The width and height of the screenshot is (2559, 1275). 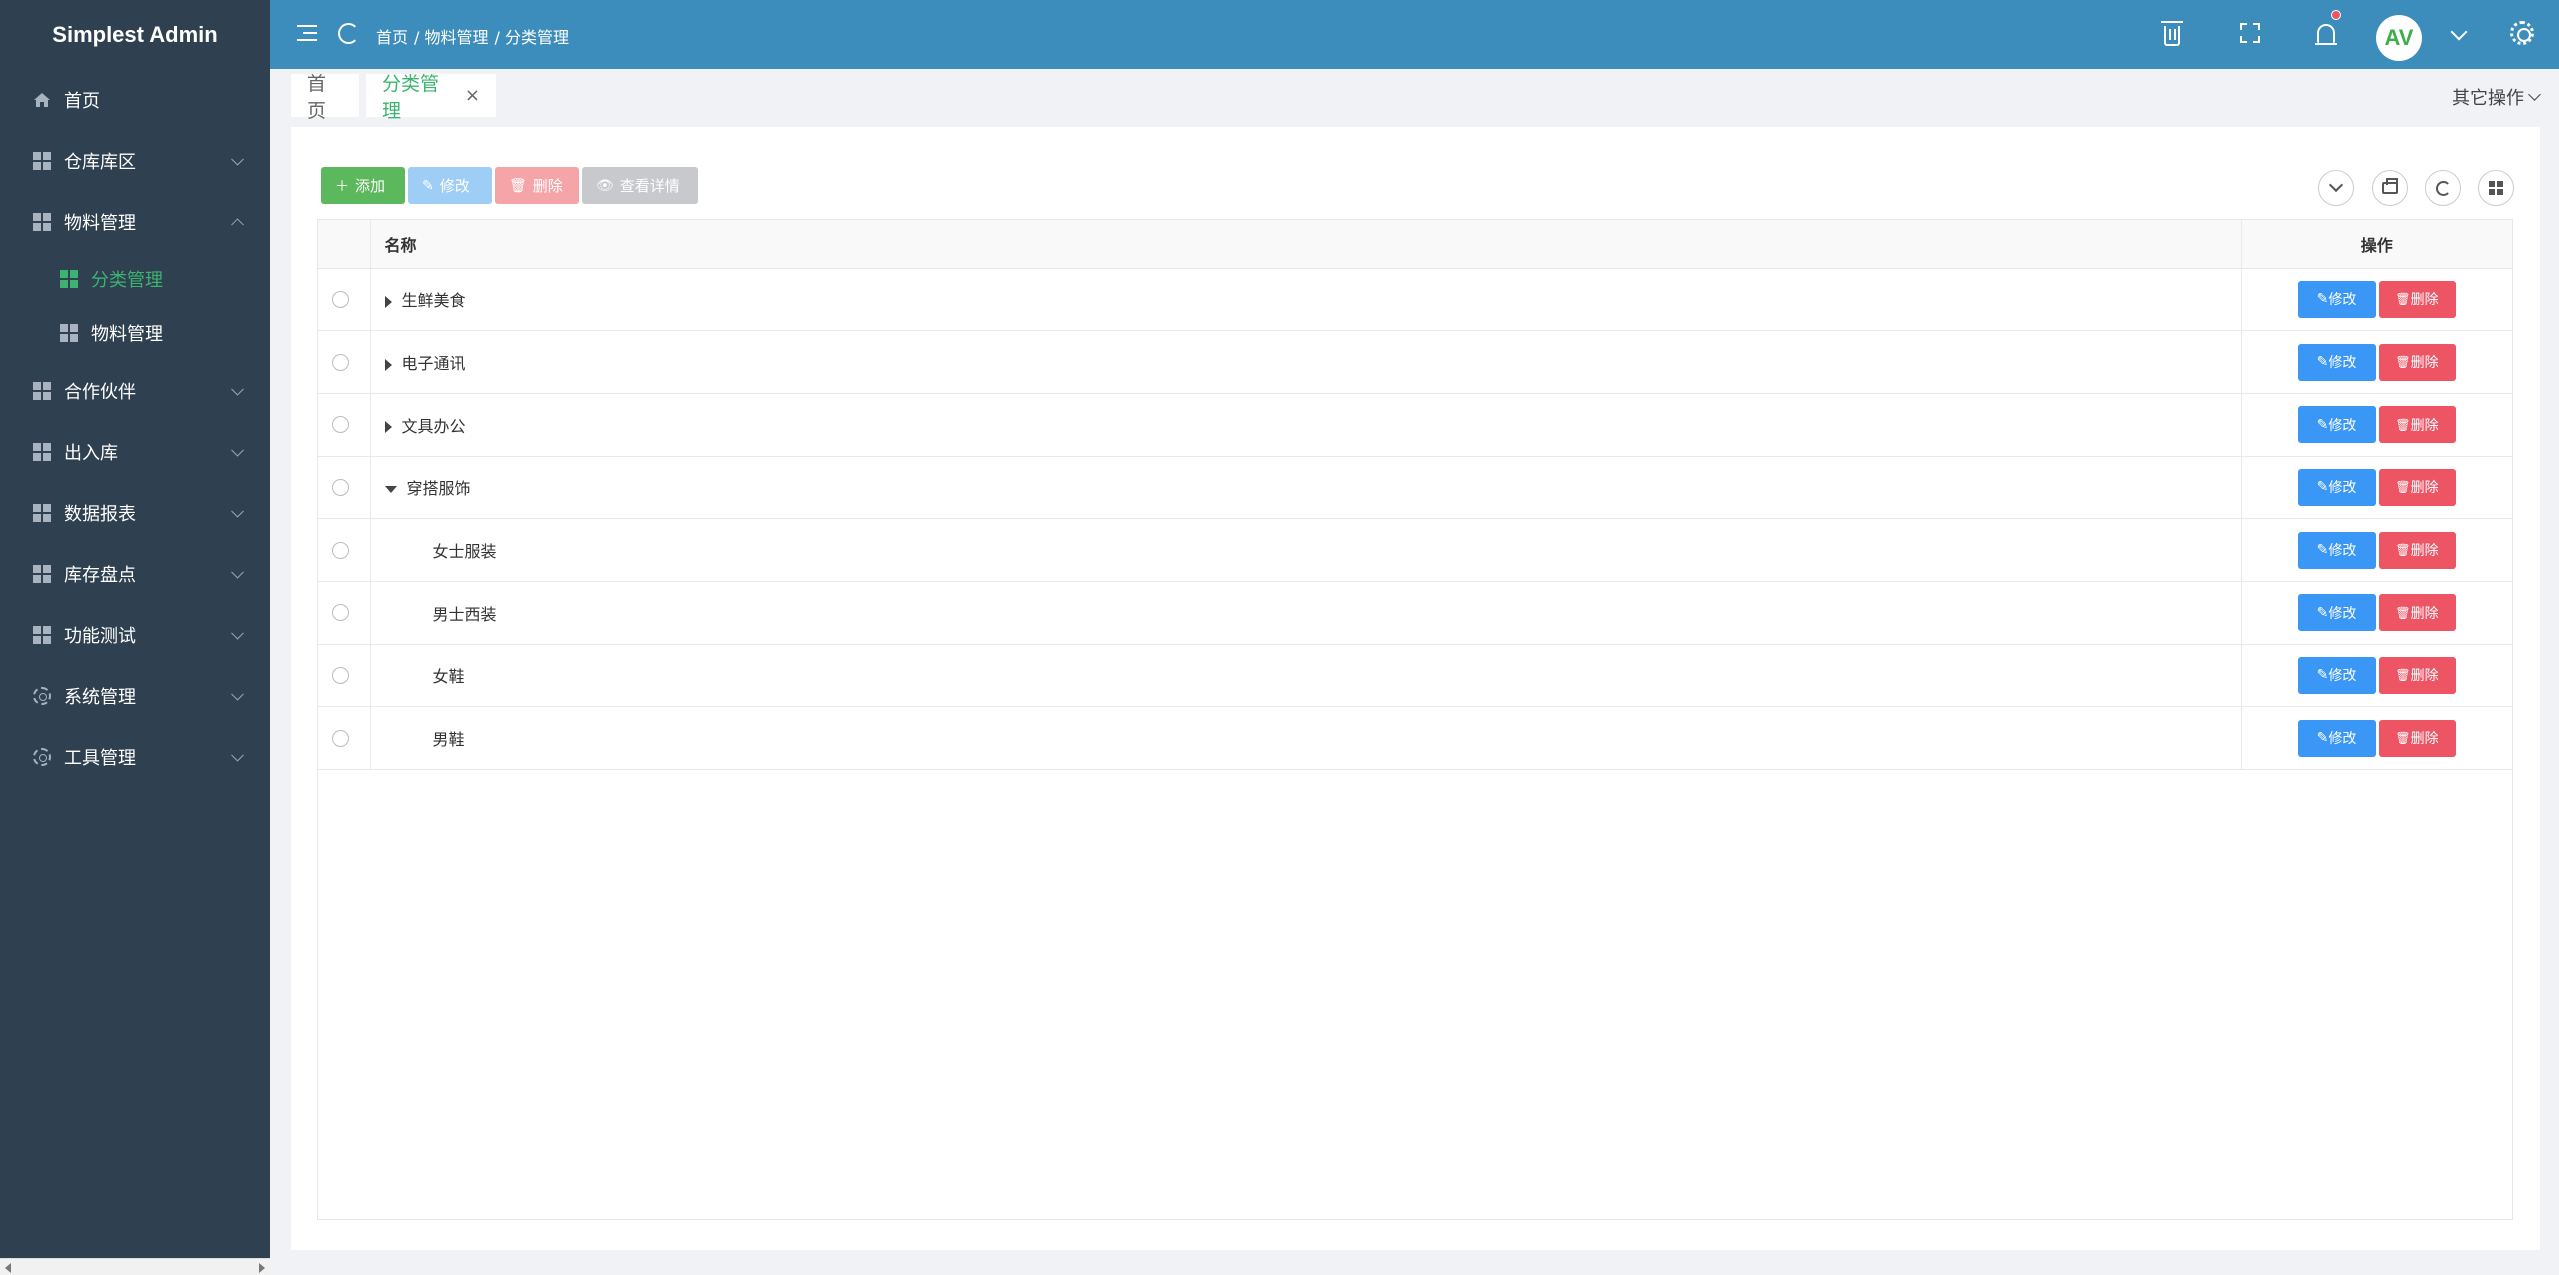 What do you see at coordinates (1415, 425) in the screenshot?
I see `table-row: 文具办公 ✎ 修改 🗑 删除` at bounding box center [1415, 425].